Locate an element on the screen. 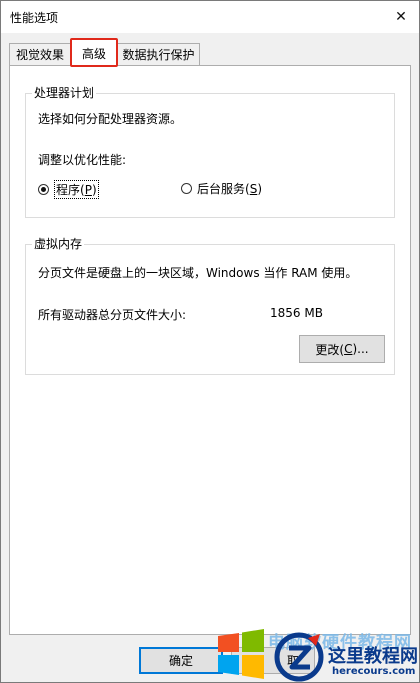  programs-radio-label: 程序(P) is located at coordinates (76, 189).